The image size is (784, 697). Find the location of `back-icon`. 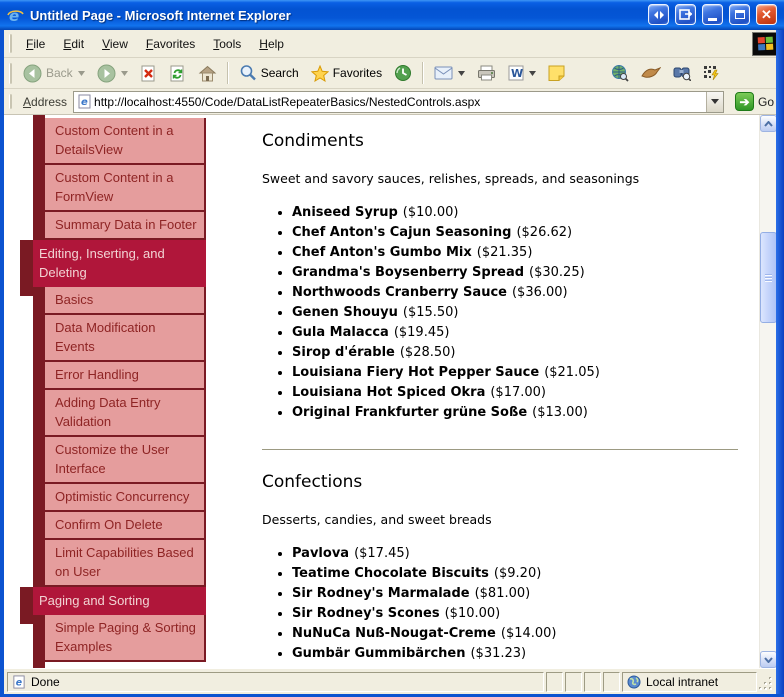

back-icon is located at coordinates (32, 73).